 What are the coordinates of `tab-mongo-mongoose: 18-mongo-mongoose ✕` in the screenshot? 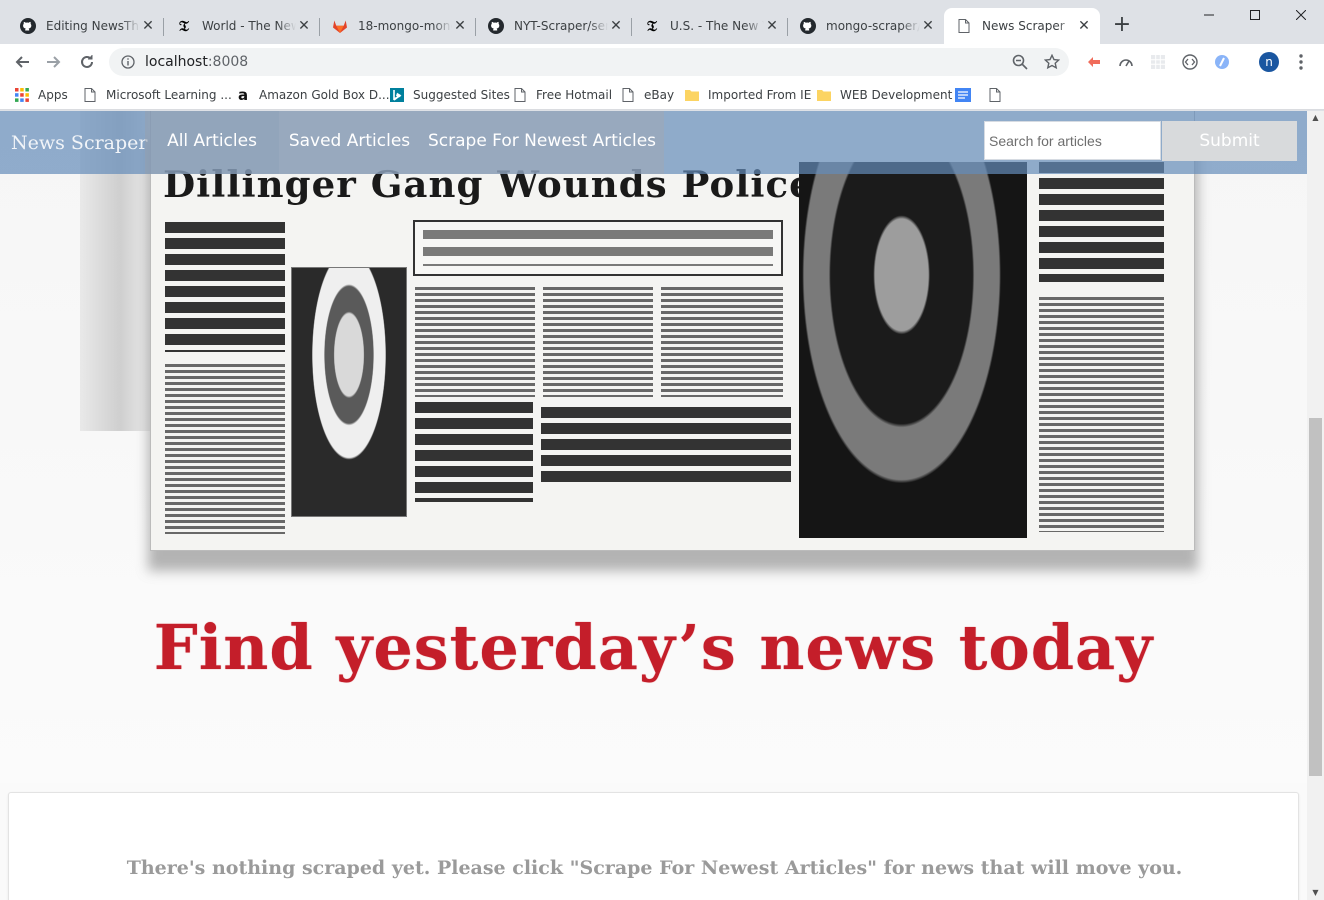 It's located at (398, 26).